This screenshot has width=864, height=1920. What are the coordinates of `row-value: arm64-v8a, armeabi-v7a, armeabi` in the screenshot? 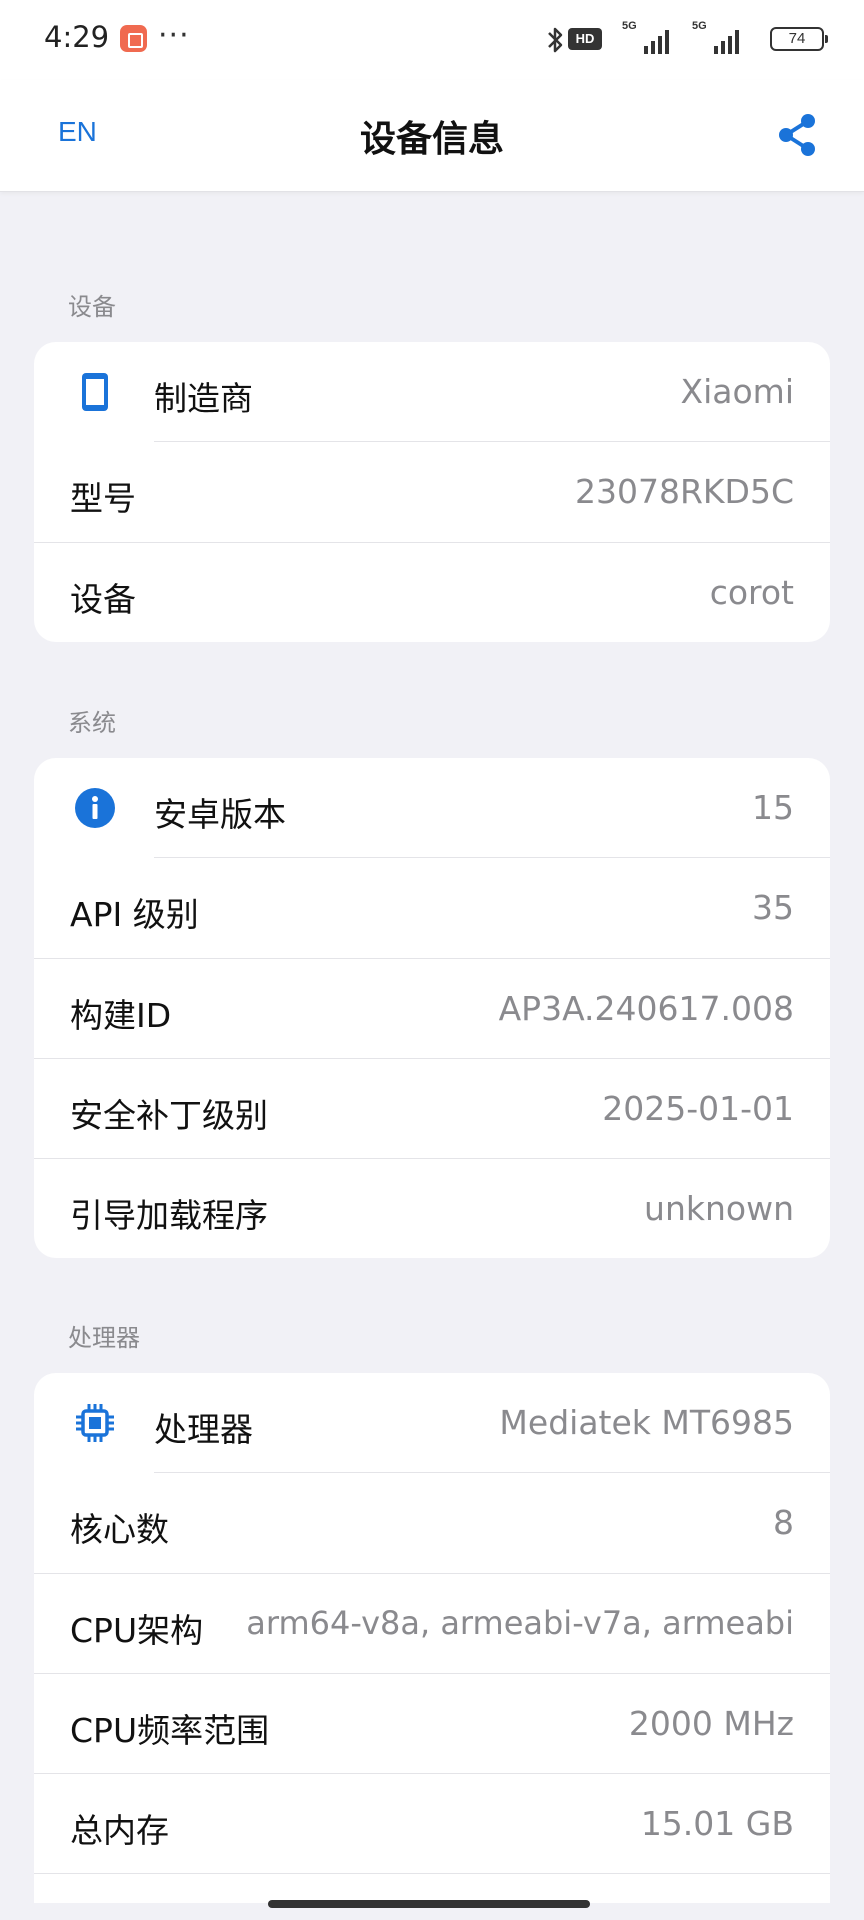 It's located at (520, 1623).